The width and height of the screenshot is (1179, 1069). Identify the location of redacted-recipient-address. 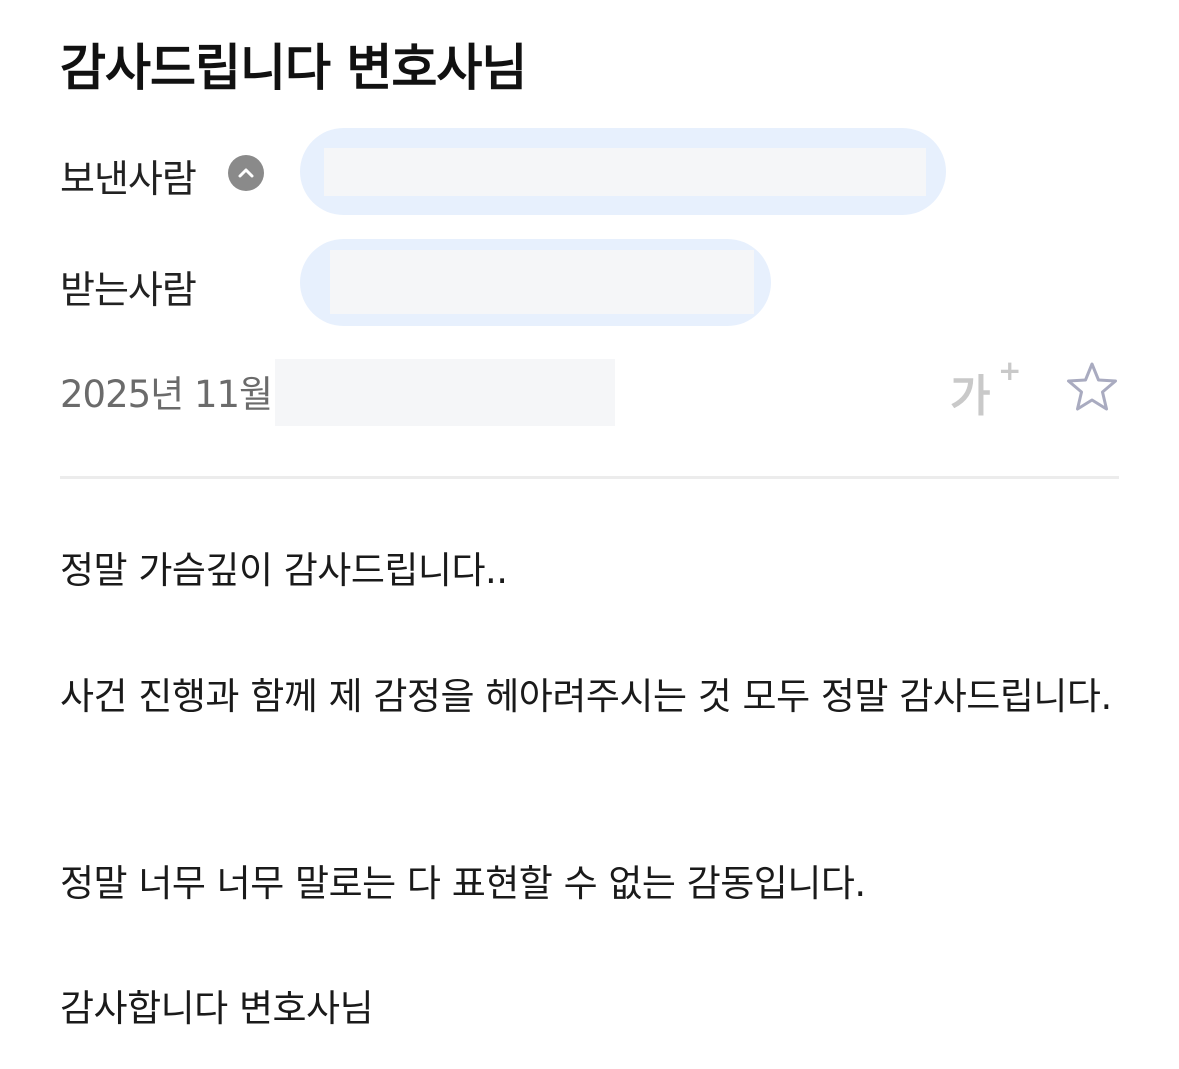
(542, 282).